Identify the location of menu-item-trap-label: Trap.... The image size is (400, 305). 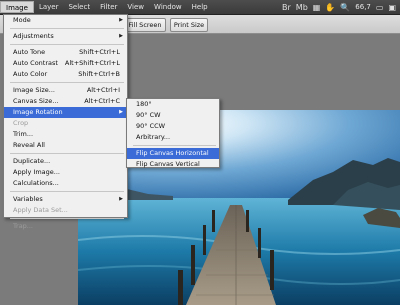
(23, 226).